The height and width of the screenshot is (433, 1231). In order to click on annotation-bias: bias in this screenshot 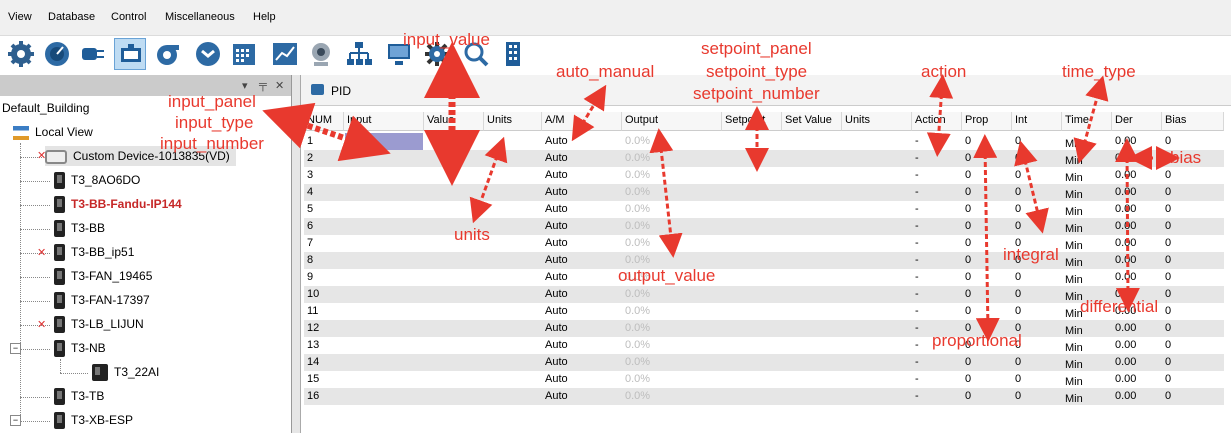, I will do `click(1186, 157)`.